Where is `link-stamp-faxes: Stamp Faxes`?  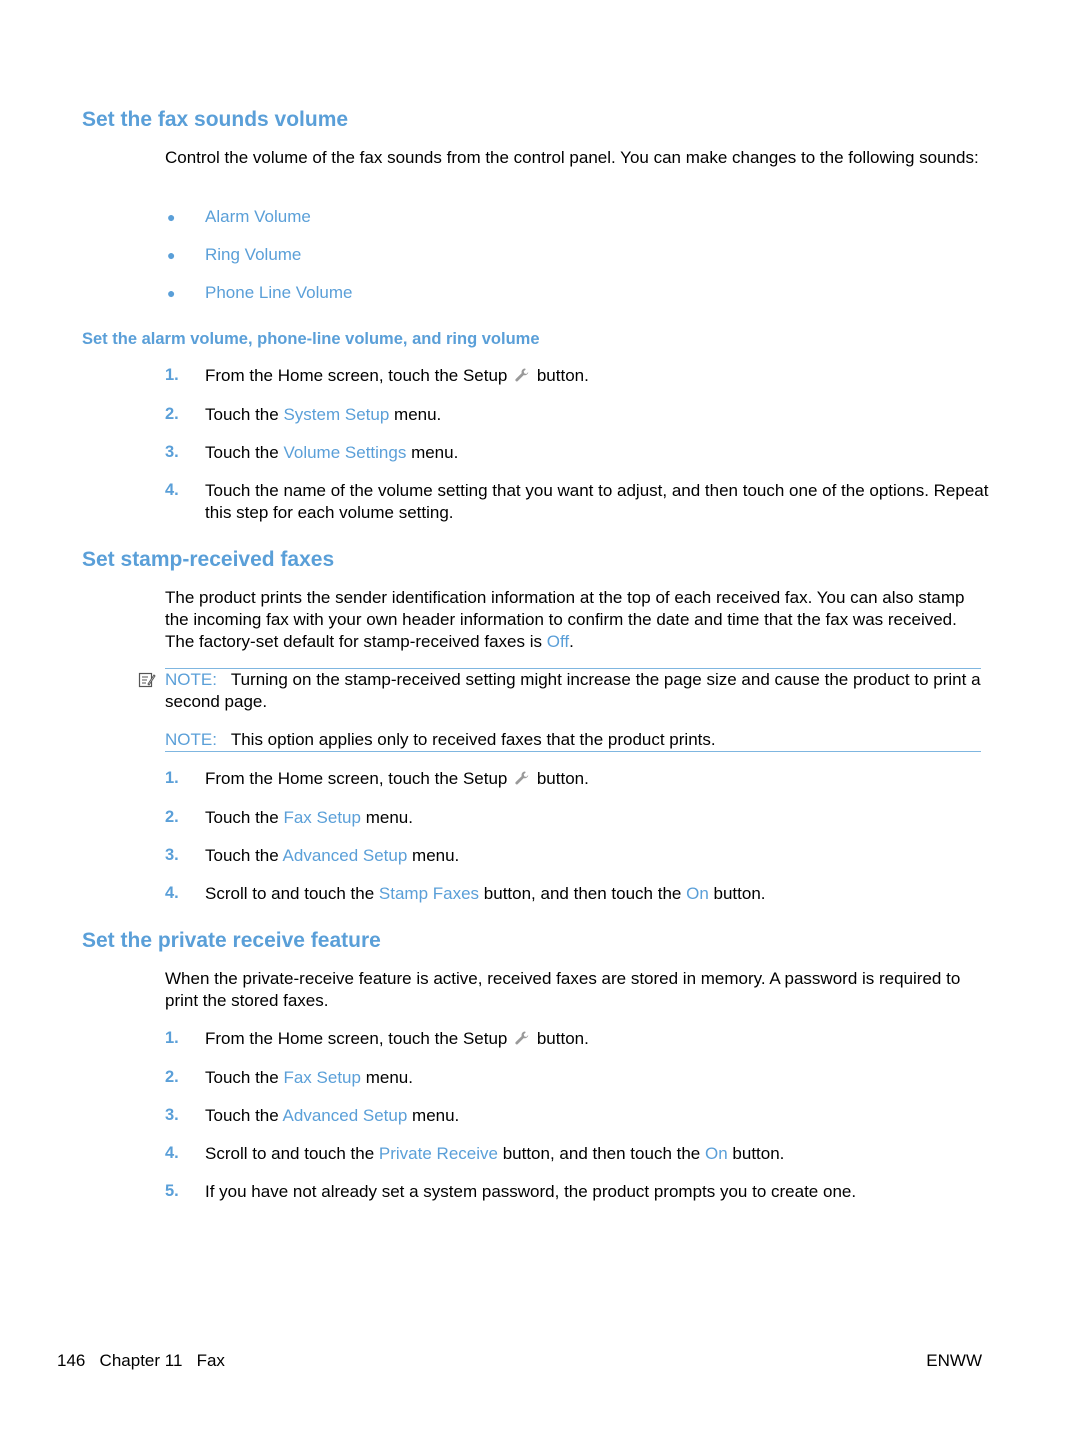
link-stamp-faxes: Stamp Faxes is located at coordinates (429, 893).